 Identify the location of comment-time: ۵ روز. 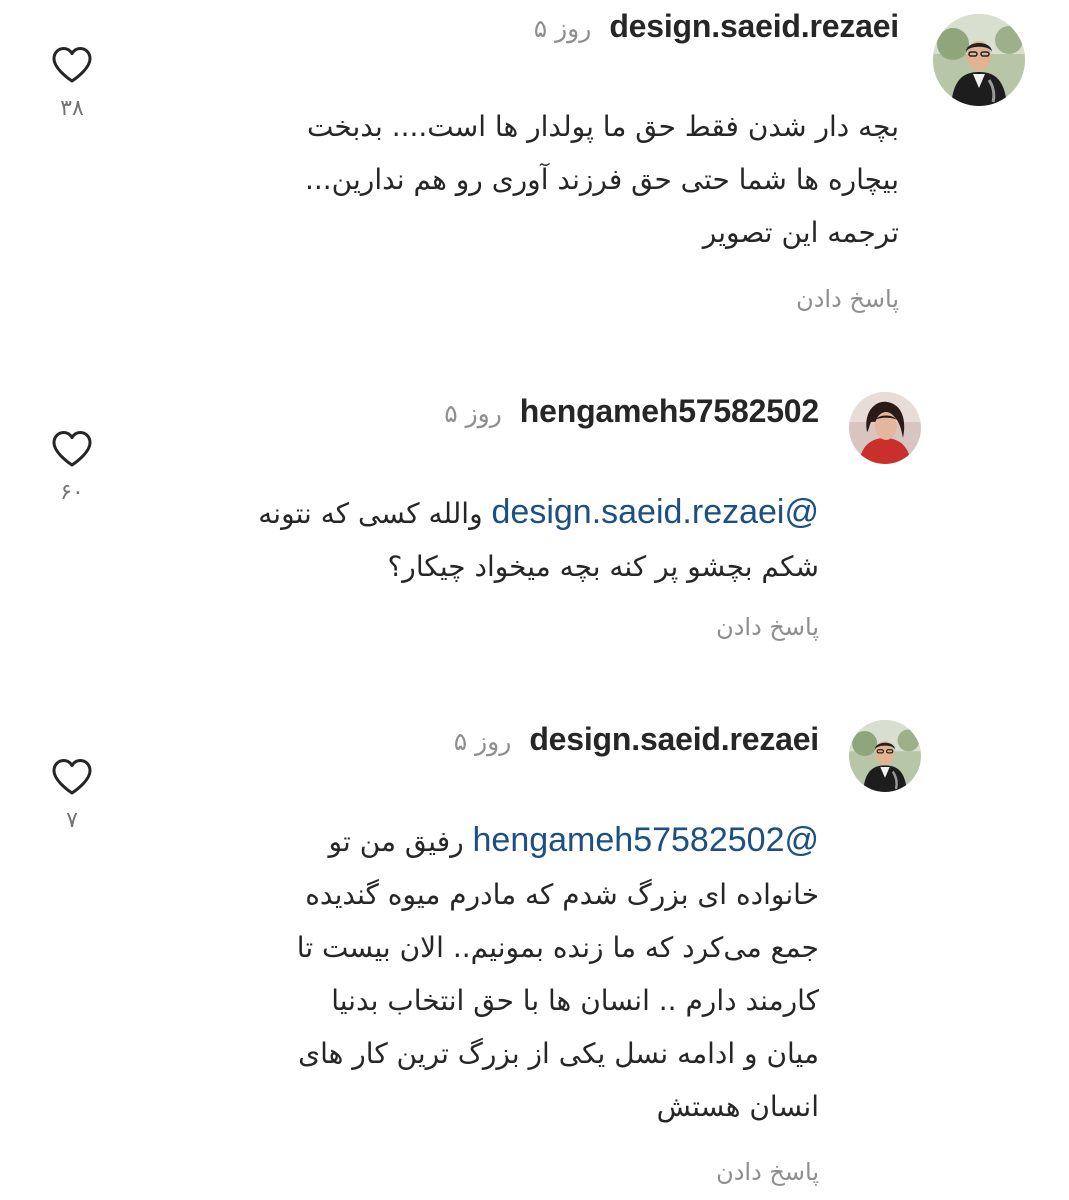
(482, 741).